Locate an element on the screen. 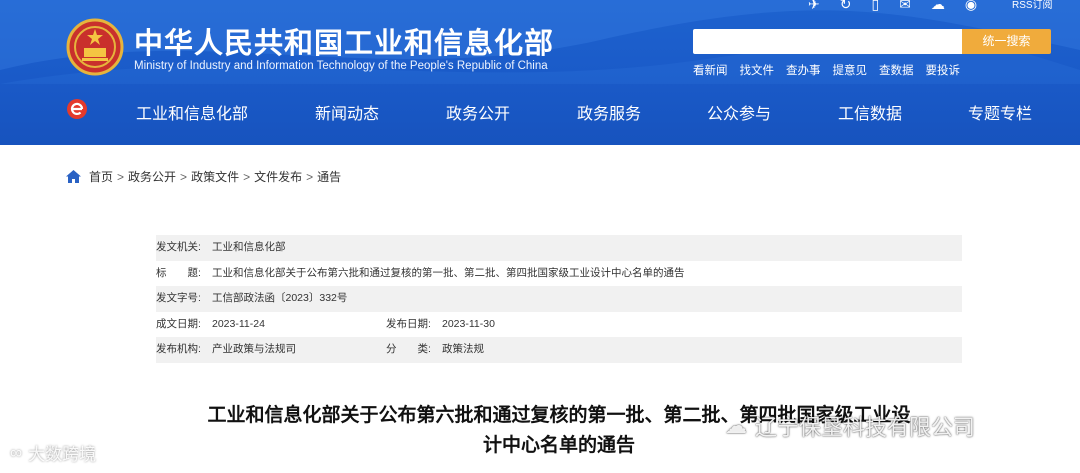 This screenshot has width=1080, height=473. category-value: 政策法规 is located at coordinates (463, 349).